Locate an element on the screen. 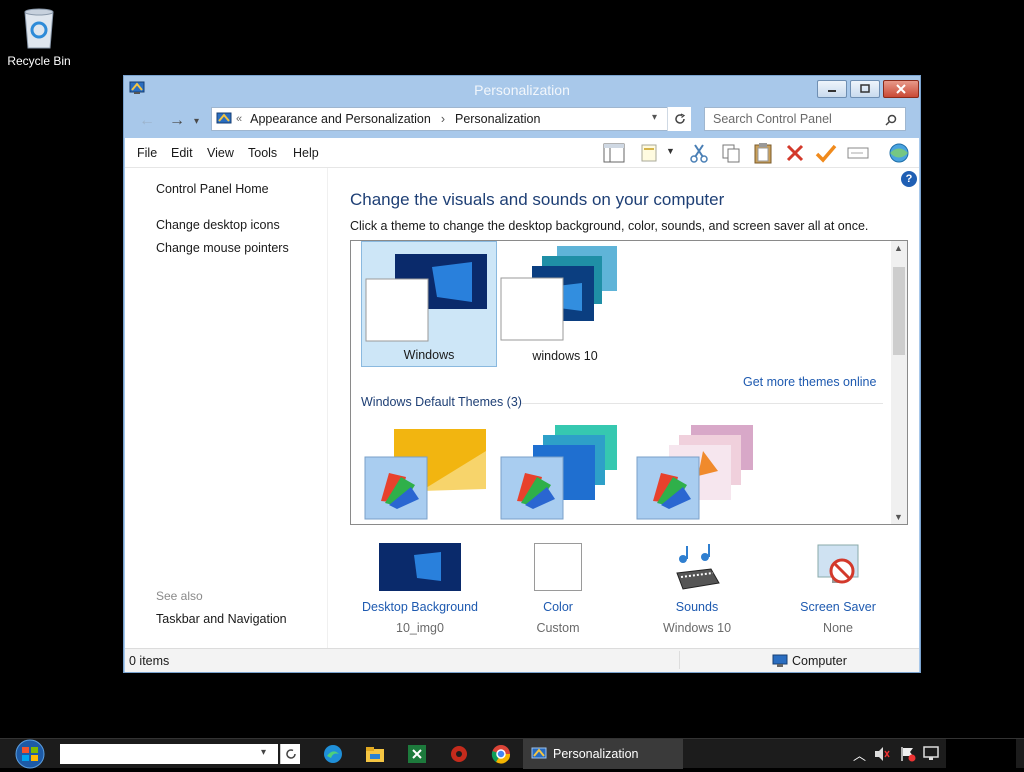 The image size is (1024, 772). properties-icon is located at coordinates (649, 153).